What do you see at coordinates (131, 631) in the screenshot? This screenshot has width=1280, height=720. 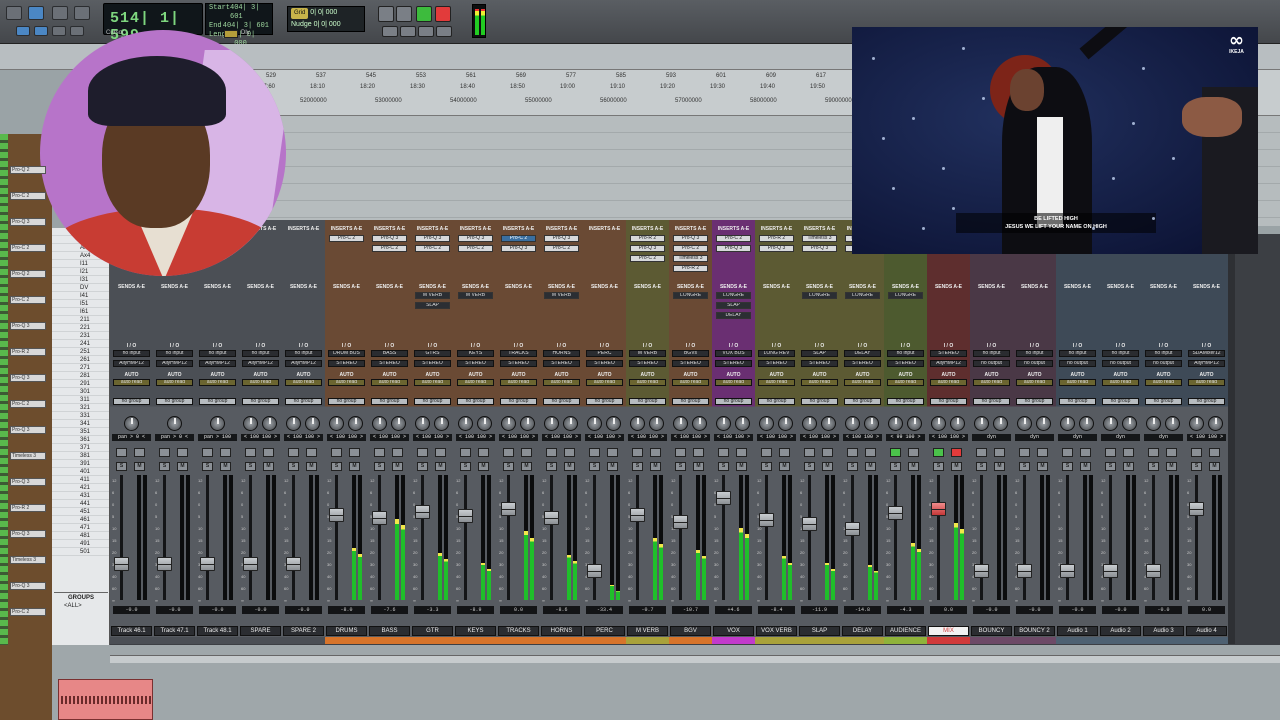 I see `track-name: Track 46.1` at bounding box center [131, 631].